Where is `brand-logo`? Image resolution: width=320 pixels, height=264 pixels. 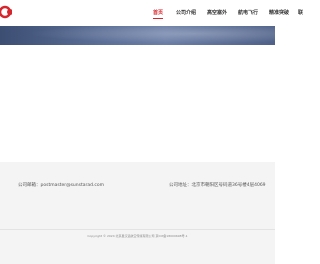
brand-logo is located at coordinates (6, 12).